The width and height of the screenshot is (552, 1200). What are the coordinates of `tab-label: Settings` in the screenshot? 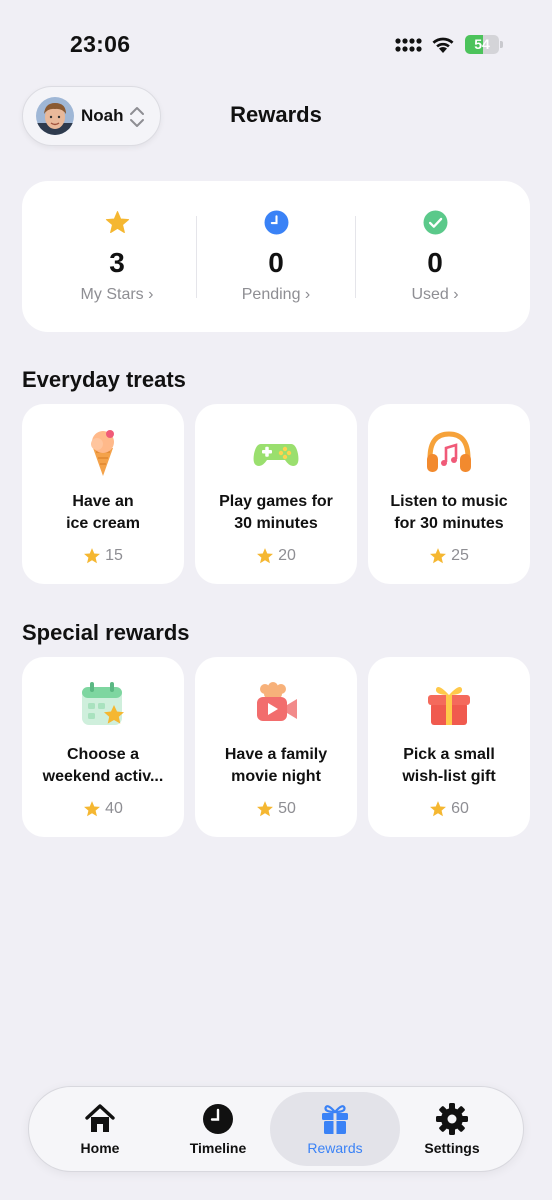 It's located at (452, 1148).